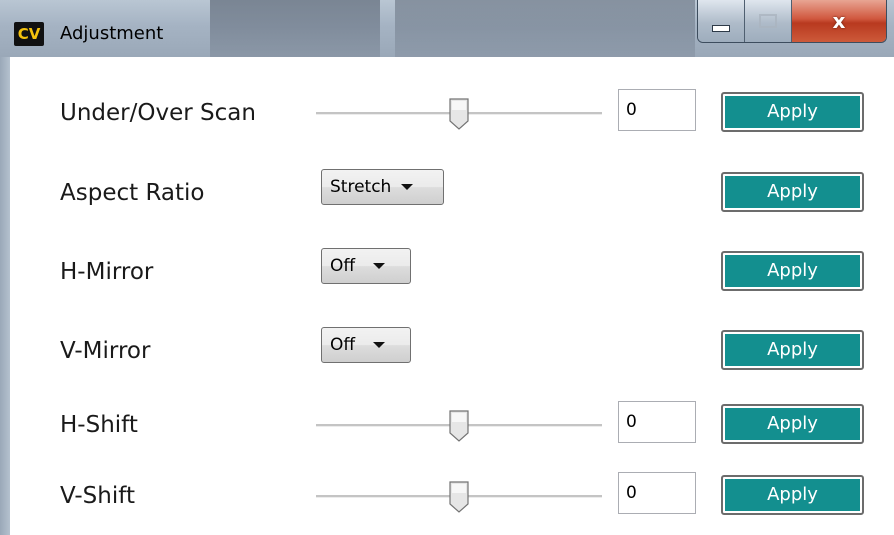 This screenshot has width=894, height=535. Describe the element at coordinates (452, 193) in the screenshot. I see `setting-row-aspect-ratio: Aspect Ratio Stretch Apply` at that location.